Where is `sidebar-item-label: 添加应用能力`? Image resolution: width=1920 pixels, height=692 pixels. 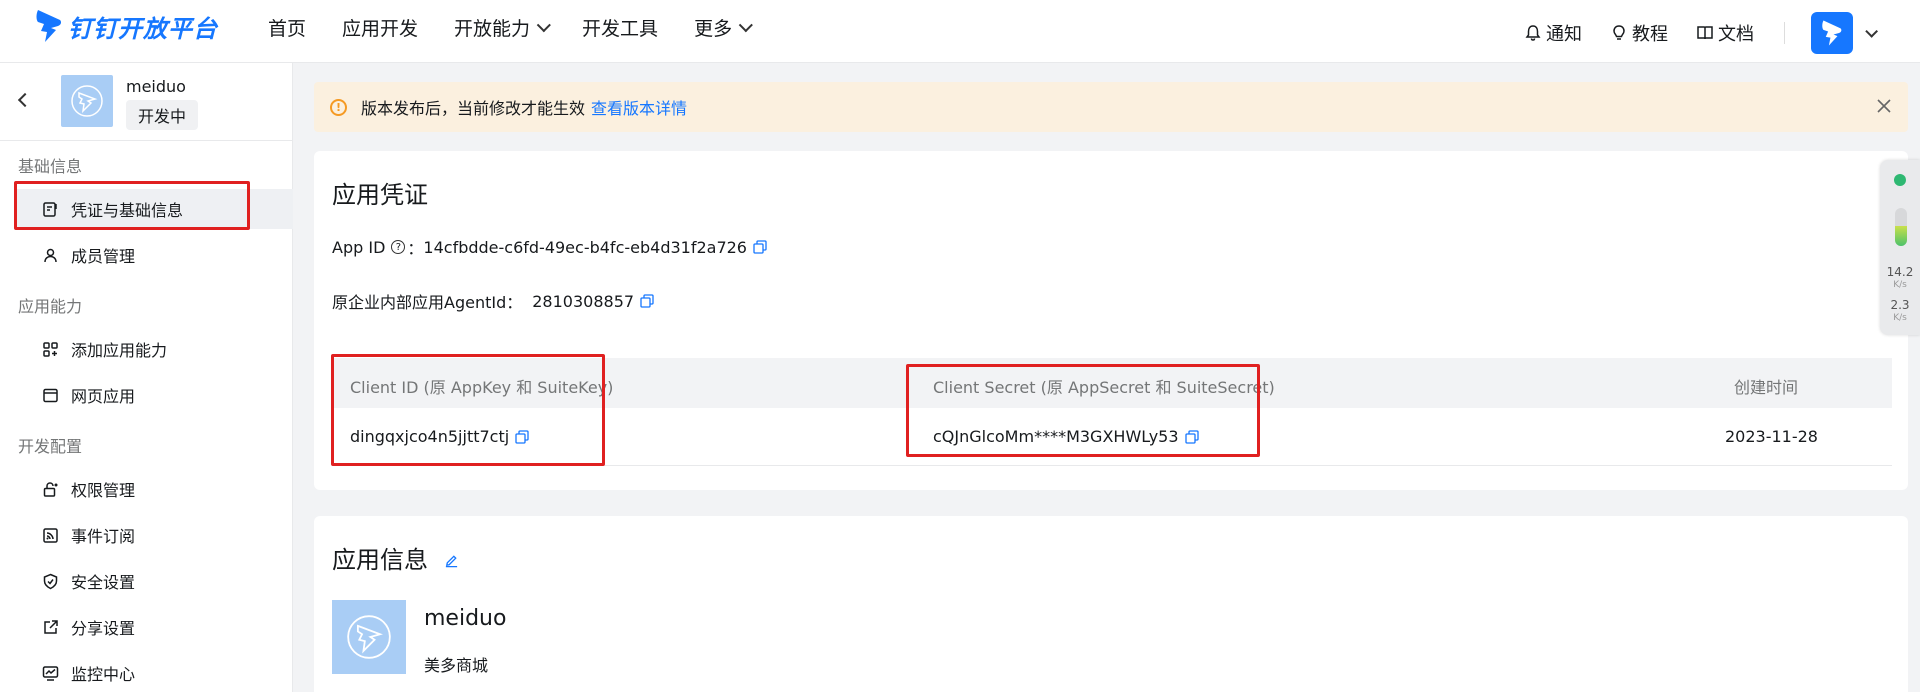 sidebar-item-label: 添加应用能力 is located at coordinates (119, 350).